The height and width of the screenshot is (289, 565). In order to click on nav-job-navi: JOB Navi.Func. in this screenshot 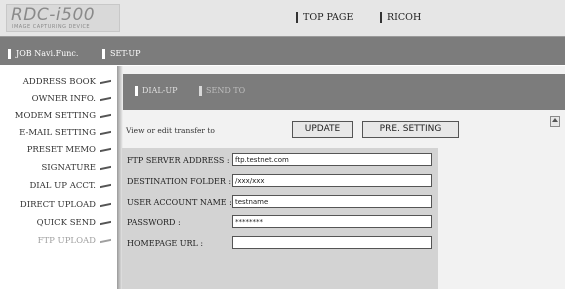, I will do `click(43, 54)`.